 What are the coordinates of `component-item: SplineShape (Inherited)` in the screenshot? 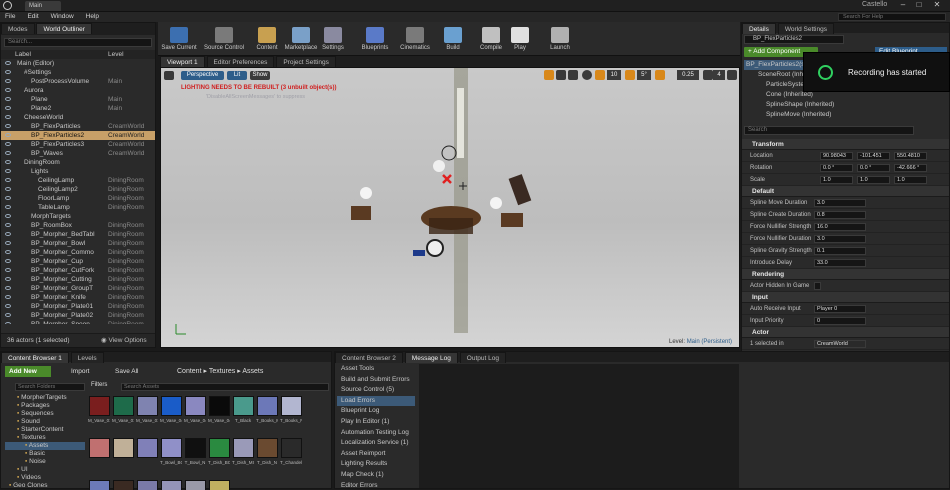 It's located at (844, 105).